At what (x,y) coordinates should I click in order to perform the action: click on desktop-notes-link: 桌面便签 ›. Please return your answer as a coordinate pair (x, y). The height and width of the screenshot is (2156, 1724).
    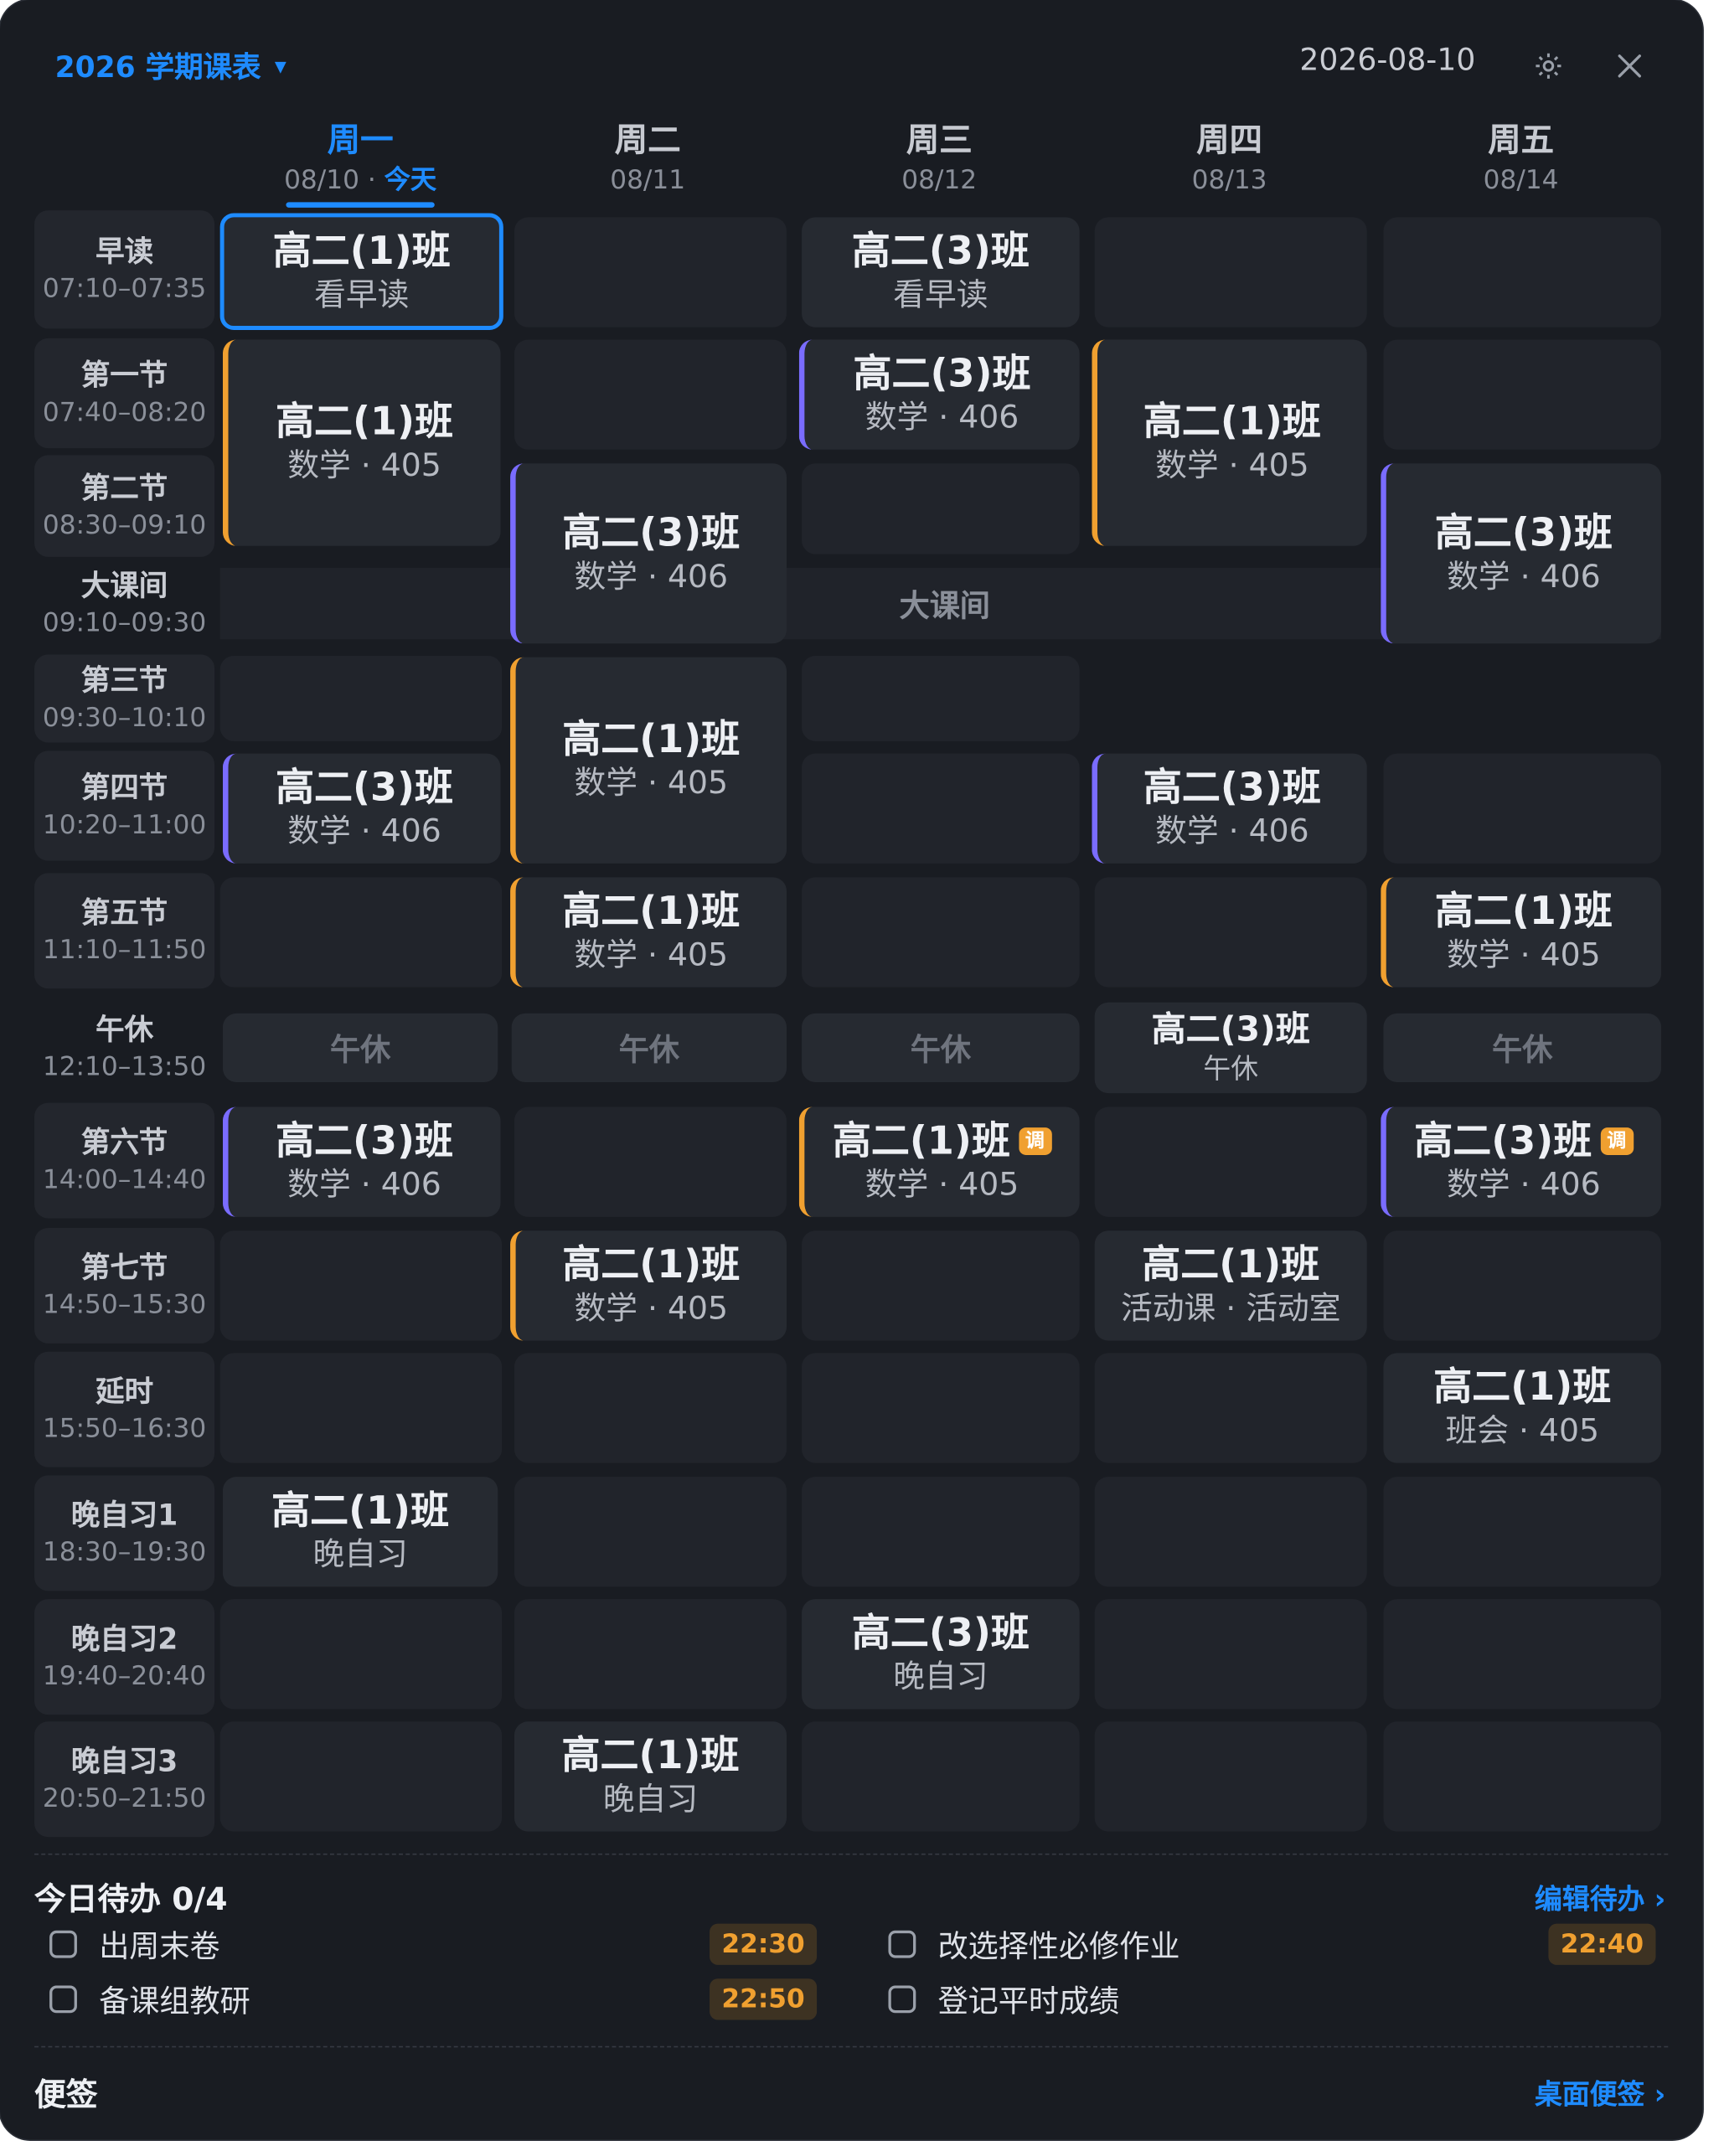
    Looking at the image, I should click on (1600, 2092).